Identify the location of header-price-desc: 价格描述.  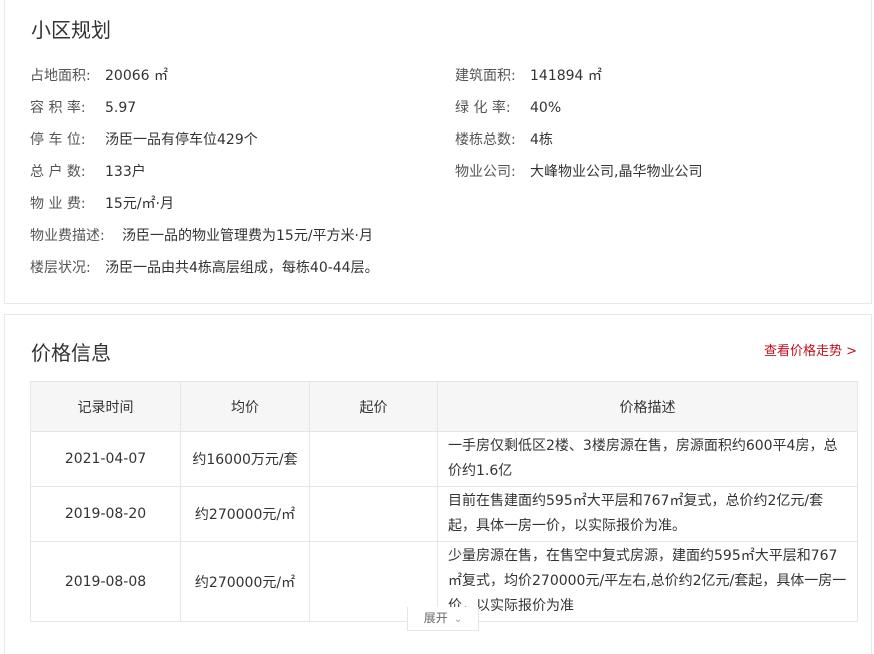
(647, 406).